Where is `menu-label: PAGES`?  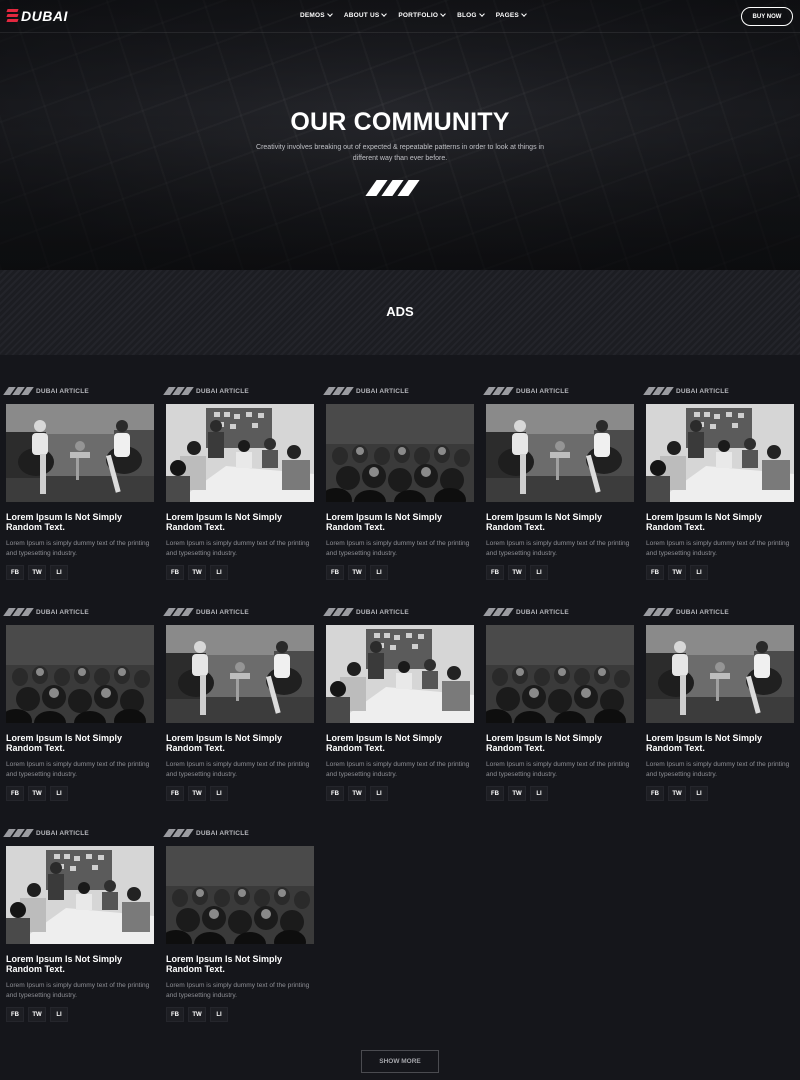 menu-label: PAGES is located at coordinates (507, 15).